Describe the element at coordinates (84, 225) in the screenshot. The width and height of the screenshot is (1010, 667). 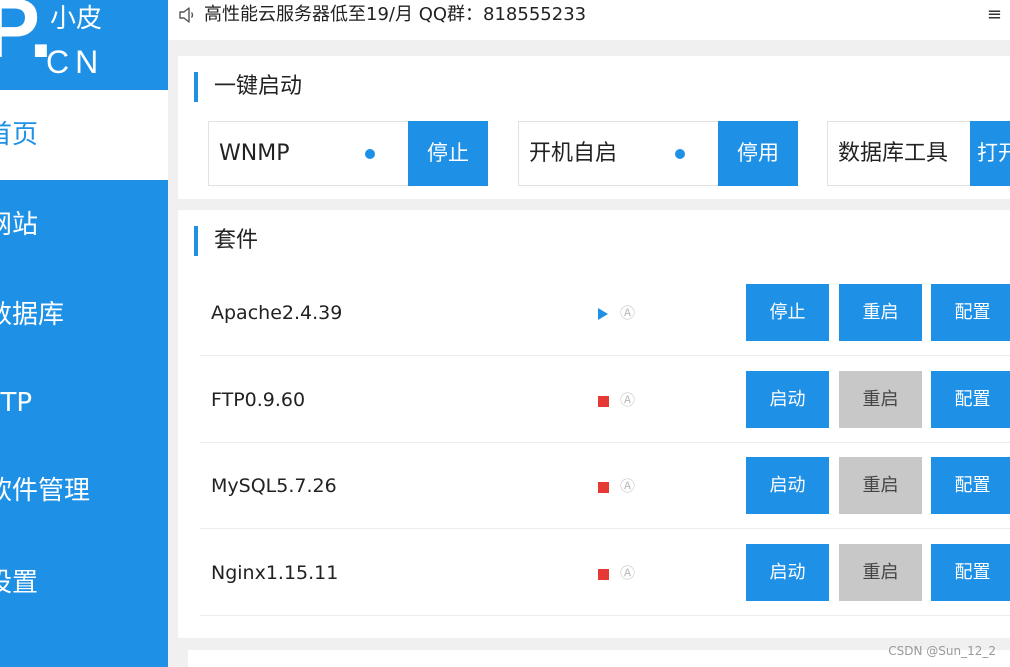
I see `nav-item-websites: 网站` at that location.